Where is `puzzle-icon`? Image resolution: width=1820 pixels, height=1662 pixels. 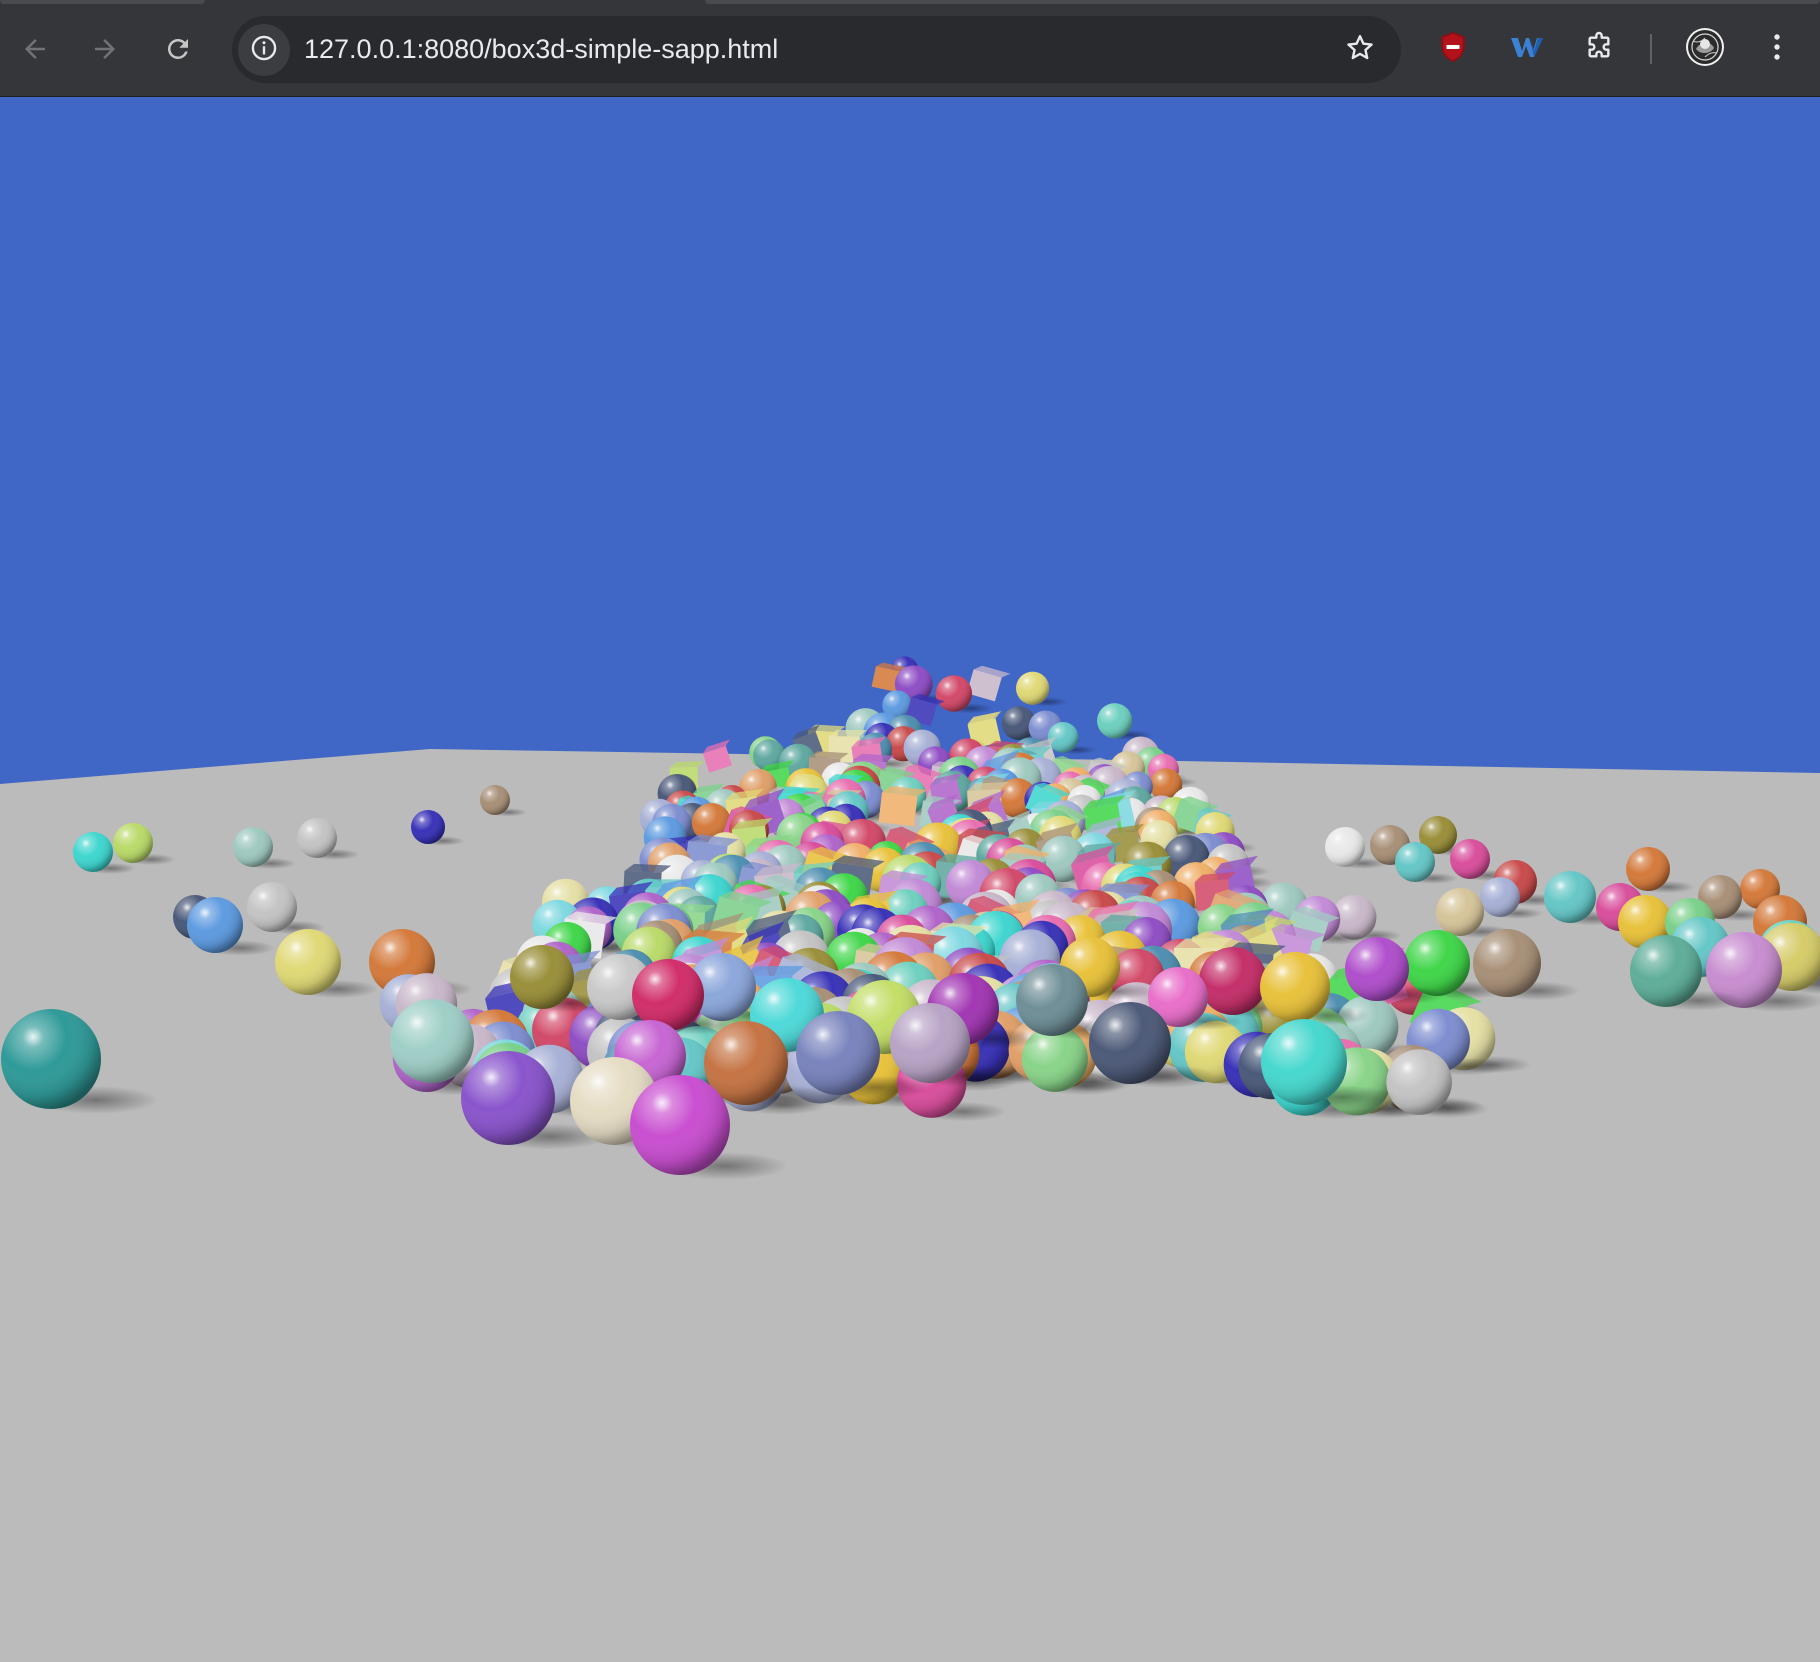
puzzle-icon is located at coordinates (1599, 49).